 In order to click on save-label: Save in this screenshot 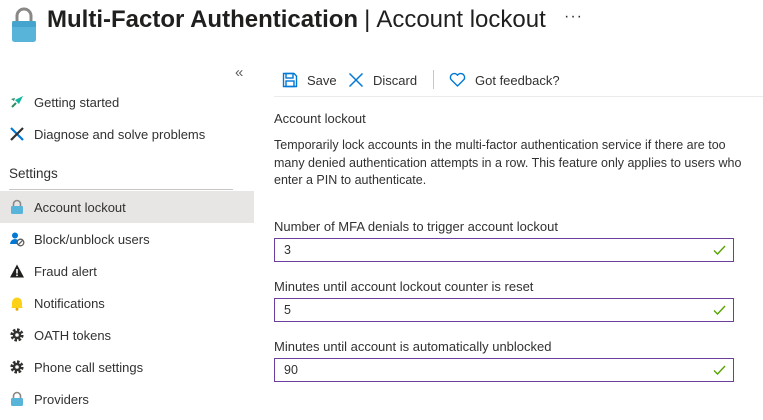, I will do `click(322, 80)`.